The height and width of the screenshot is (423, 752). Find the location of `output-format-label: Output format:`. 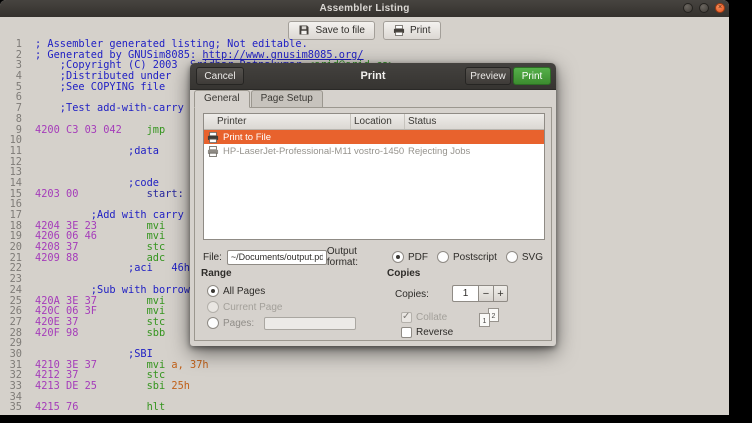

output-format-label: Output format: is located at coordinates (342, 257).